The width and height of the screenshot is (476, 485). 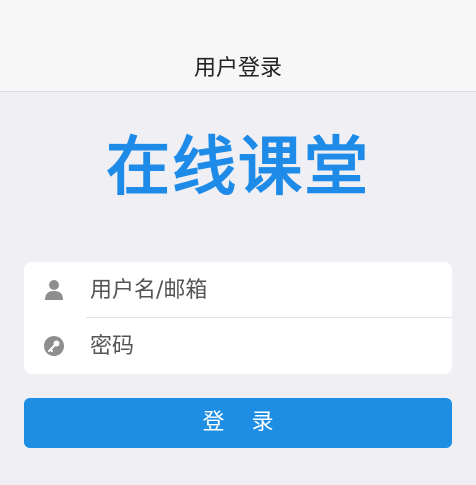 I want to click on username-row, so click(x=238, y=290).